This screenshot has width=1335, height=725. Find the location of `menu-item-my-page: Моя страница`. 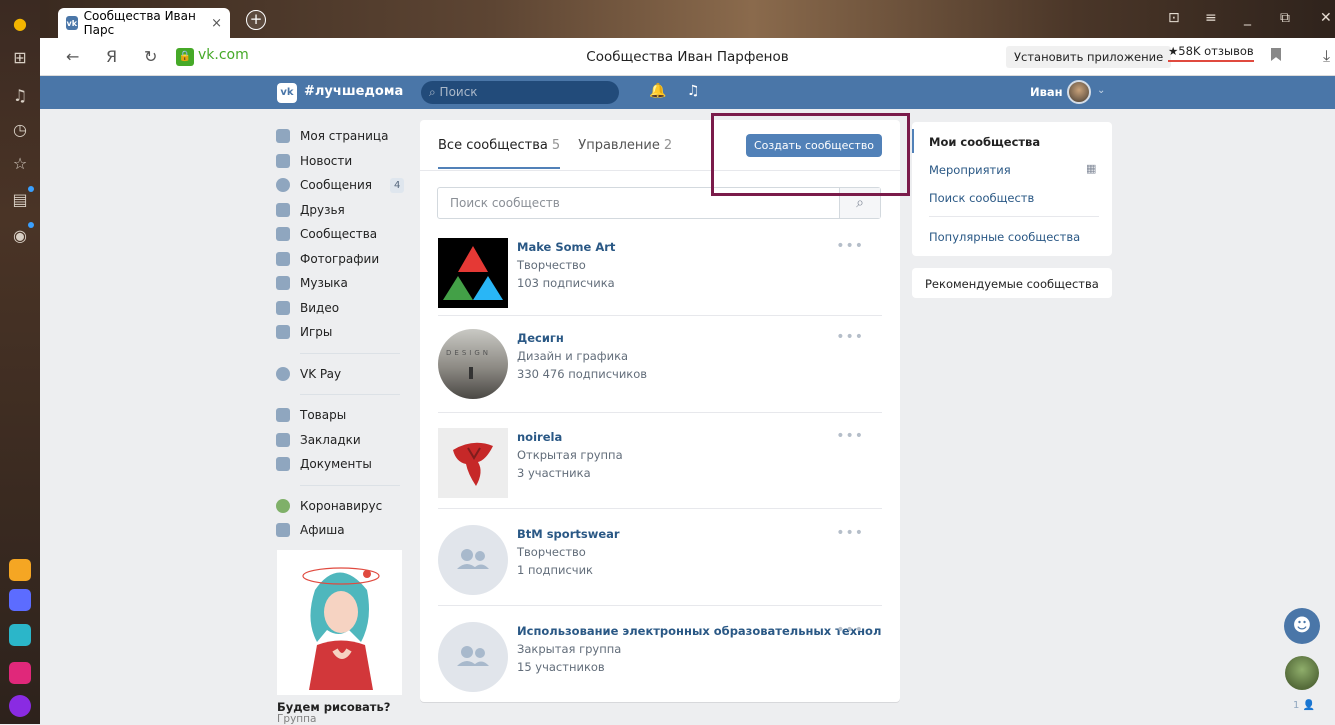

menu-item-my-page: Моя страница is located at coordinates (341, 136).